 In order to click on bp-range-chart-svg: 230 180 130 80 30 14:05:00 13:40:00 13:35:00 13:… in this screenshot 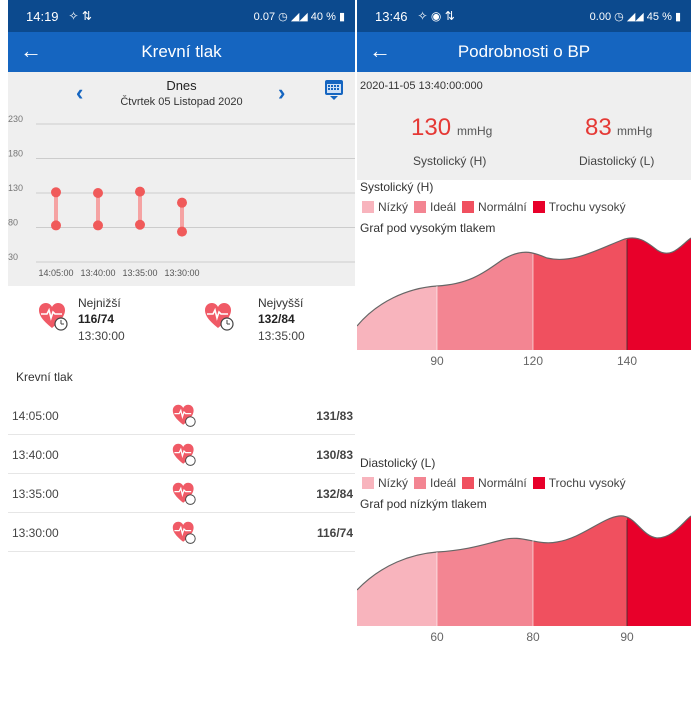, I will do `click(181, 196)`.